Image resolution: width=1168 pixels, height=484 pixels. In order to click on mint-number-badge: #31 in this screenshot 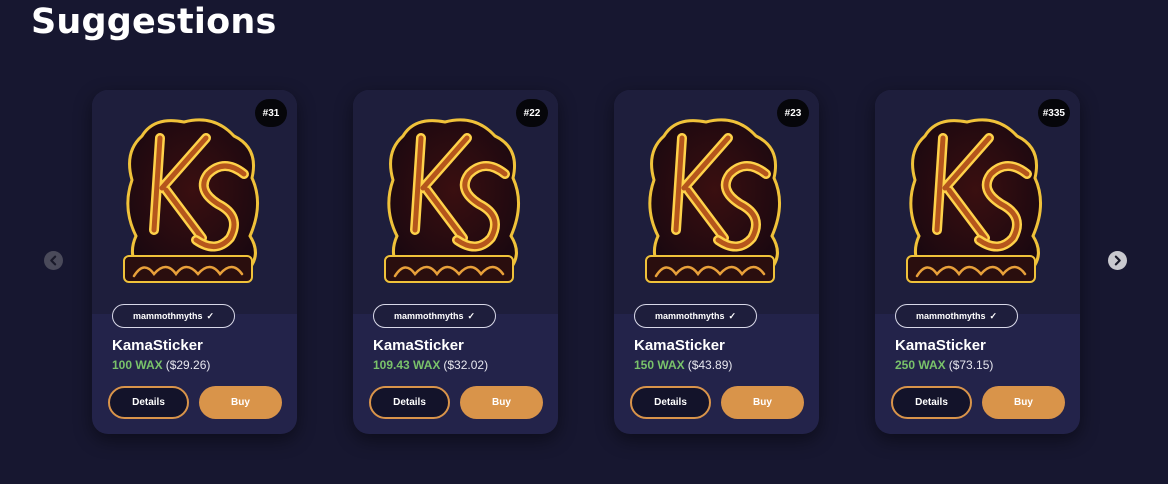, I will do `click(271, 113)`.